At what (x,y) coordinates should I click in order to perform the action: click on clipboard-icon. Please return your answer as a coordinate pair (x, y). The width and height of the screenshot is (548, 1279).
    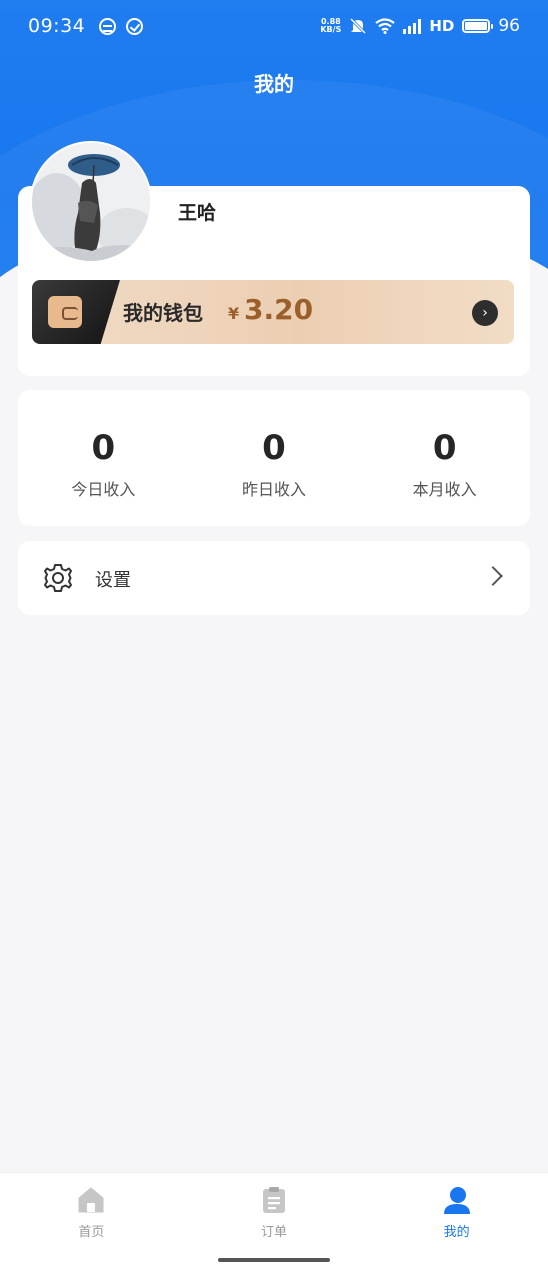
    Looking at the image, I should click on (274, 1200).